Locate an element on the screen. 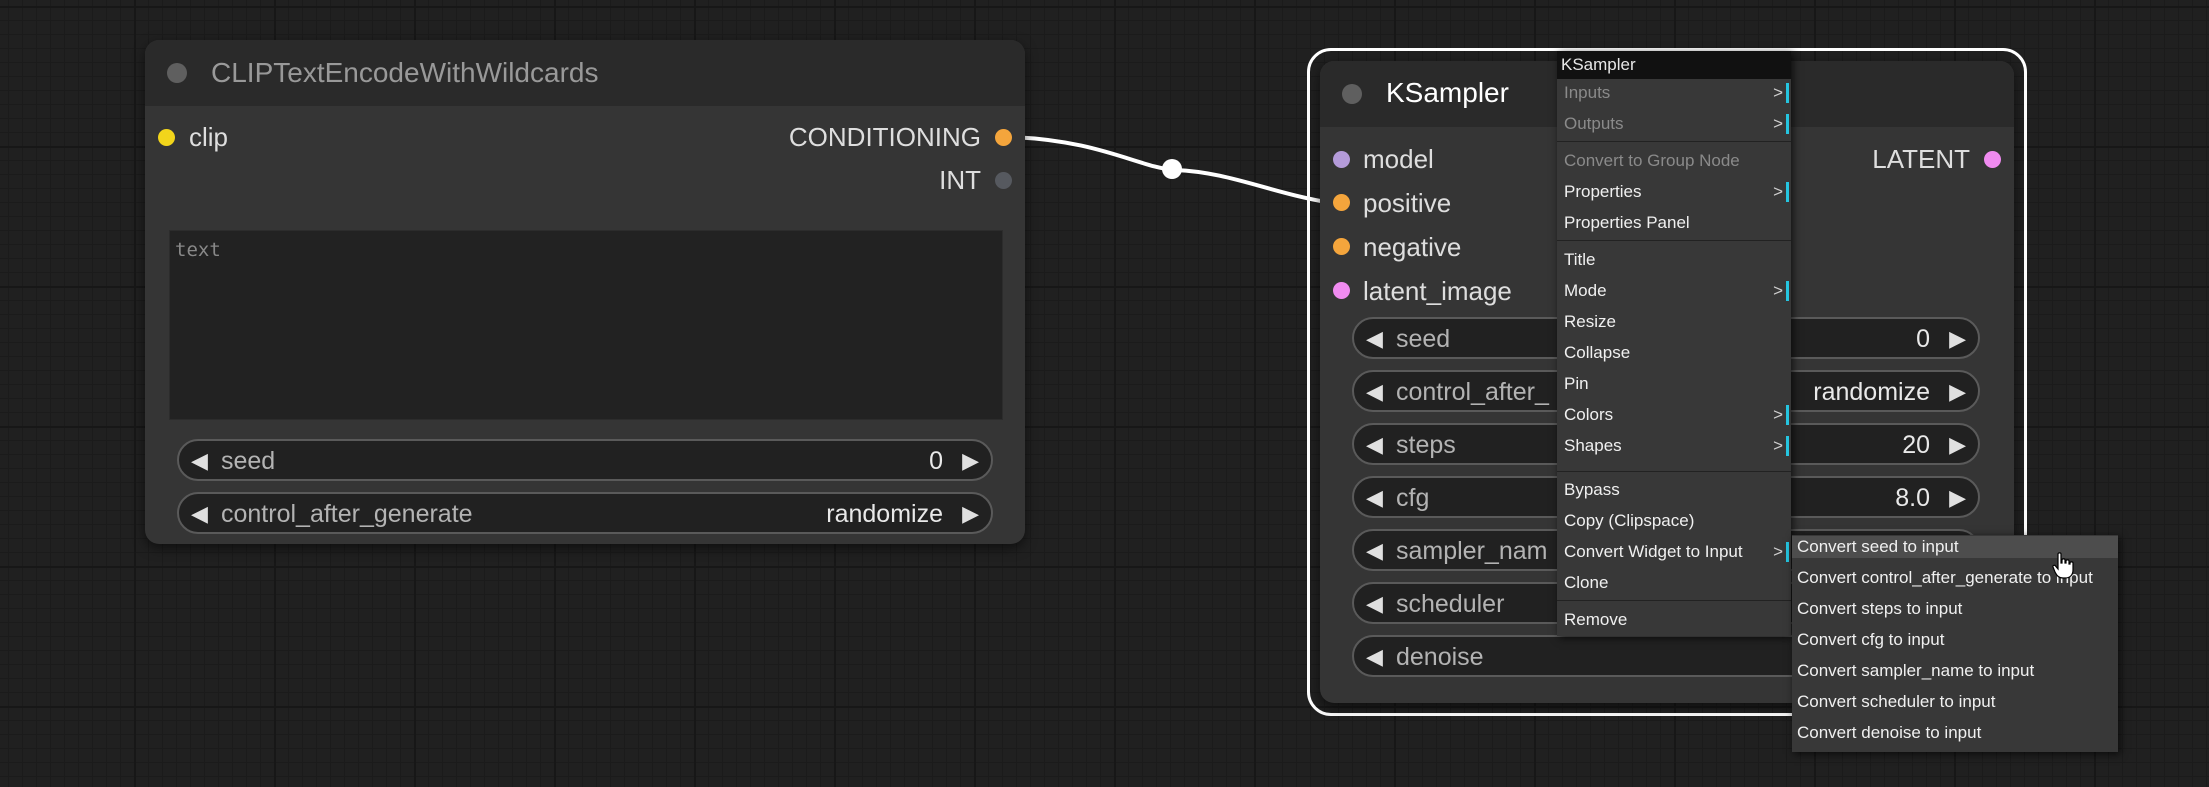 This screenshot has height=787, width=2209. output-slot-latent-dot-icon is located at coordinates (1992, 159).